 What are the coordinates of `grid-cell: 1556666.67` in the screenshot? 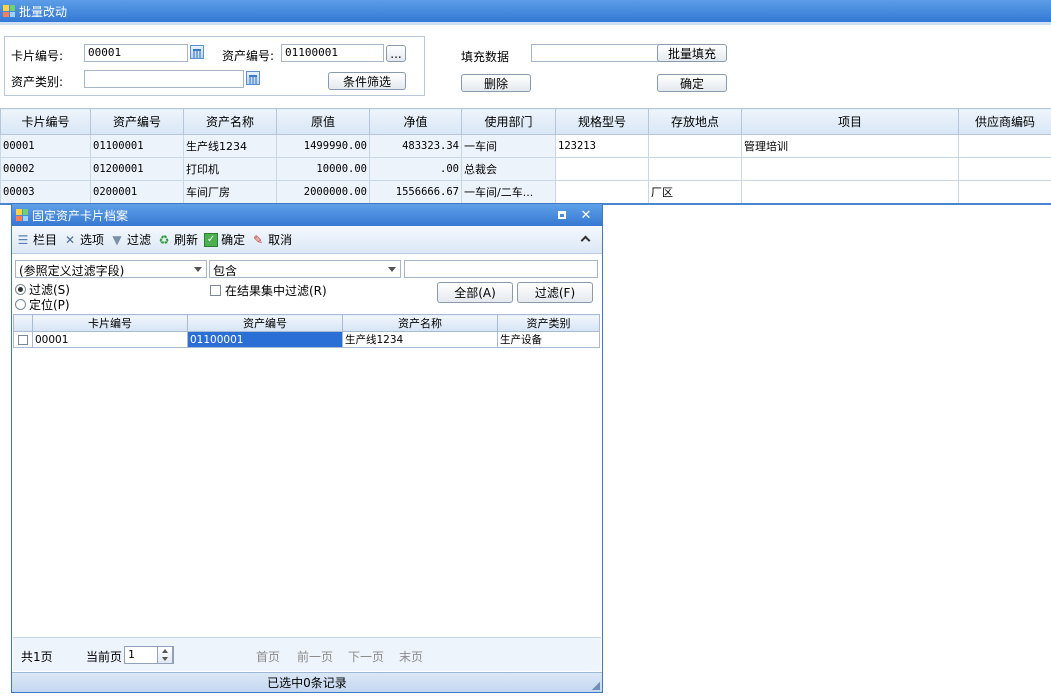 It's located at (415, 191).